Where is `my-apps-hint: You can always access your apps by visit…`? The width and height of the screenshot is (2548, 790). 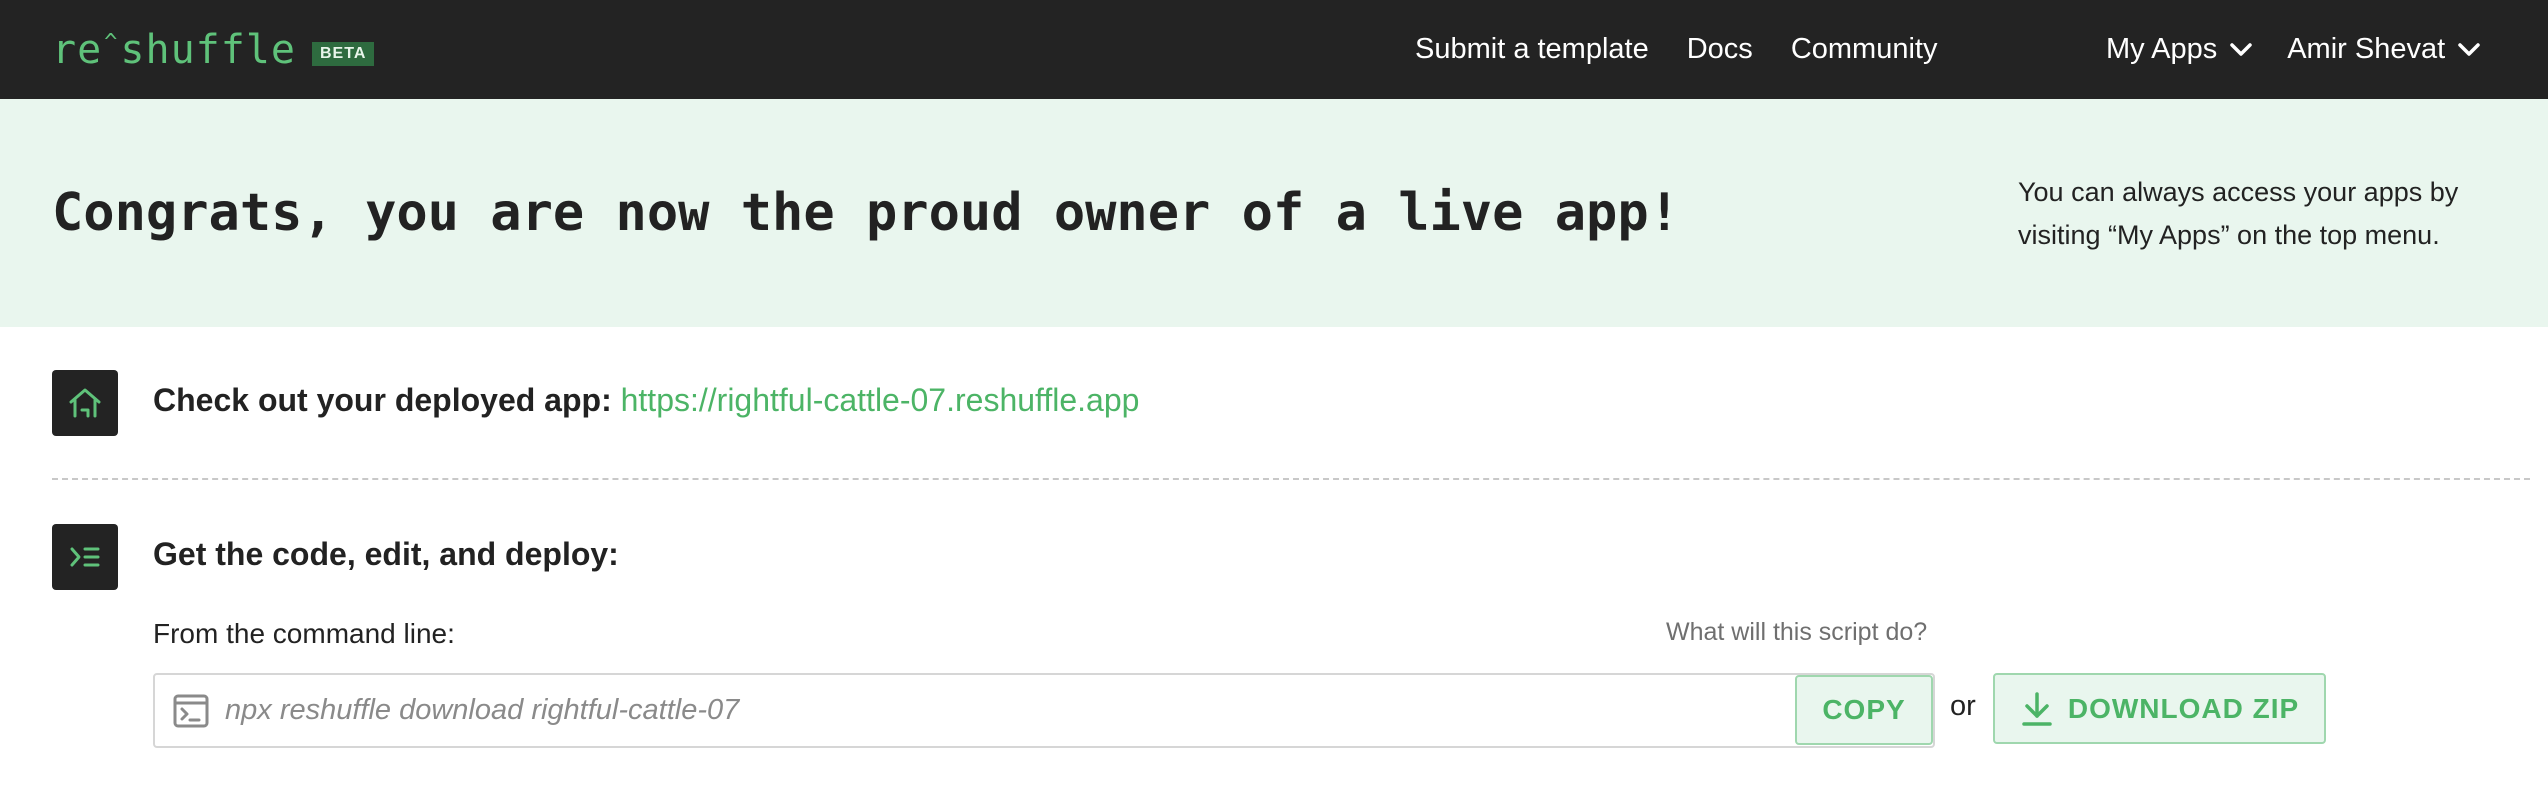 my-apps-hint: You can always access your apps by visit… is located at coordinates (2238, 213).